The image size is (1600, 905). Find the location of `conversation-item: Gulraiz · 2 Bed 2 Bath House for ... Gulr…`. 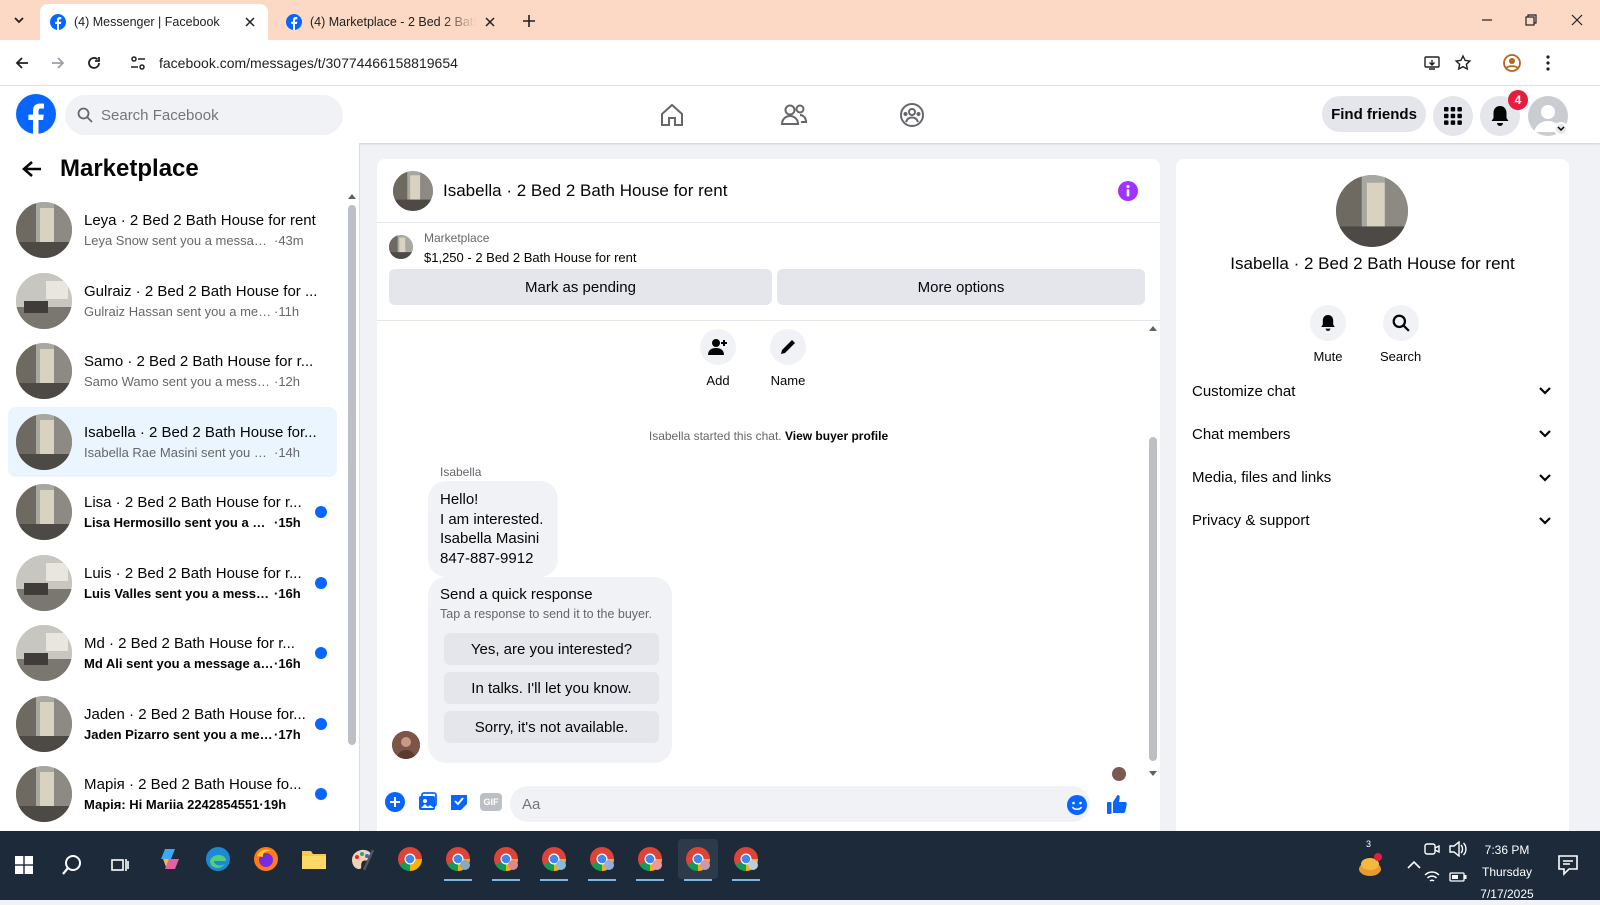

conversation-item: Gulraiz · 2 Bed 2 Bath House for ... Gulr… is located at coordinates (172, 301).